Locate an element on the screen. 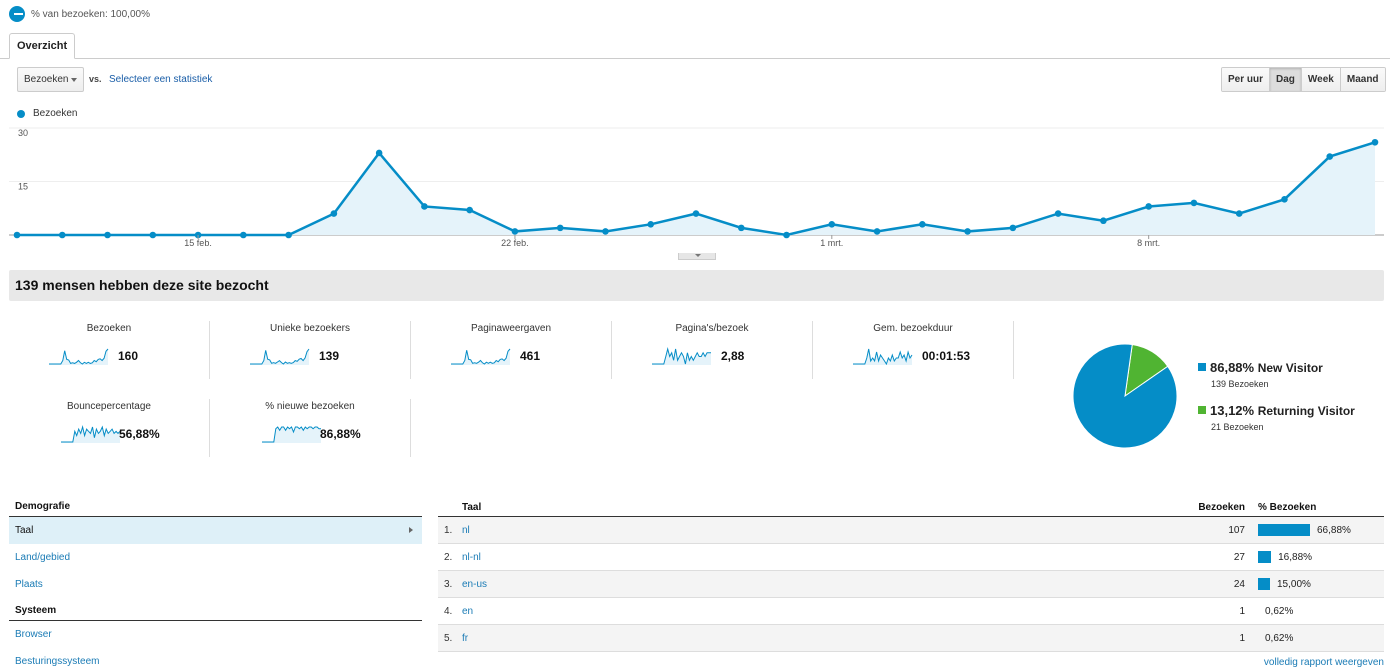 This screenshot has width=1390, height=670. metric-value: 461 is located at coordinates (530, 356).